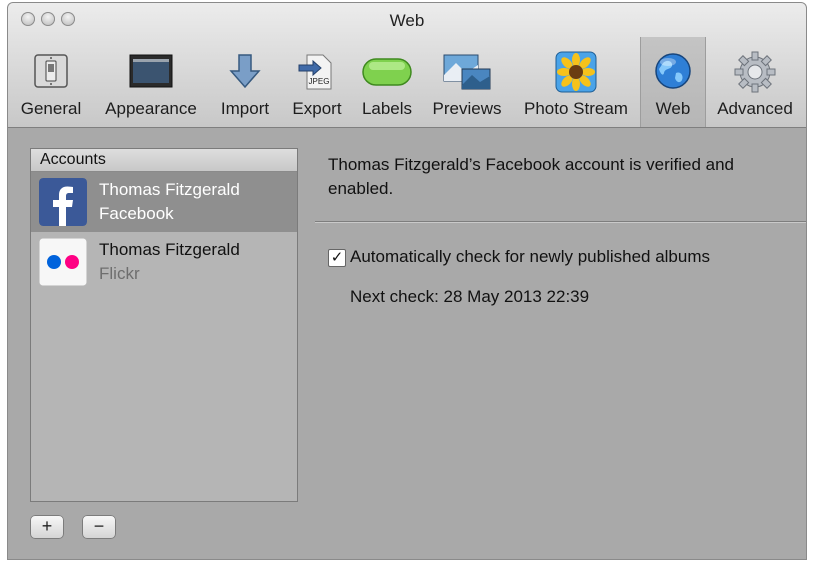 The width and height of the screenshot is (814, 561). I want to click on label-pill-icon, so click(387, 72).